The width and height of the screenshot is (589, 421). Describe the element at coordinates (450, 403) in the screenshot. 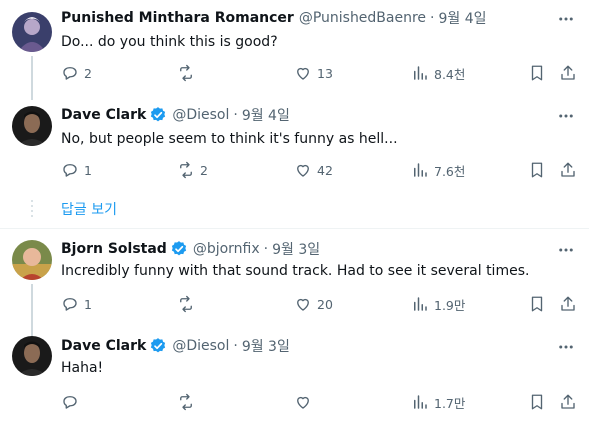

I see `views-count: 1.7만` at that location.